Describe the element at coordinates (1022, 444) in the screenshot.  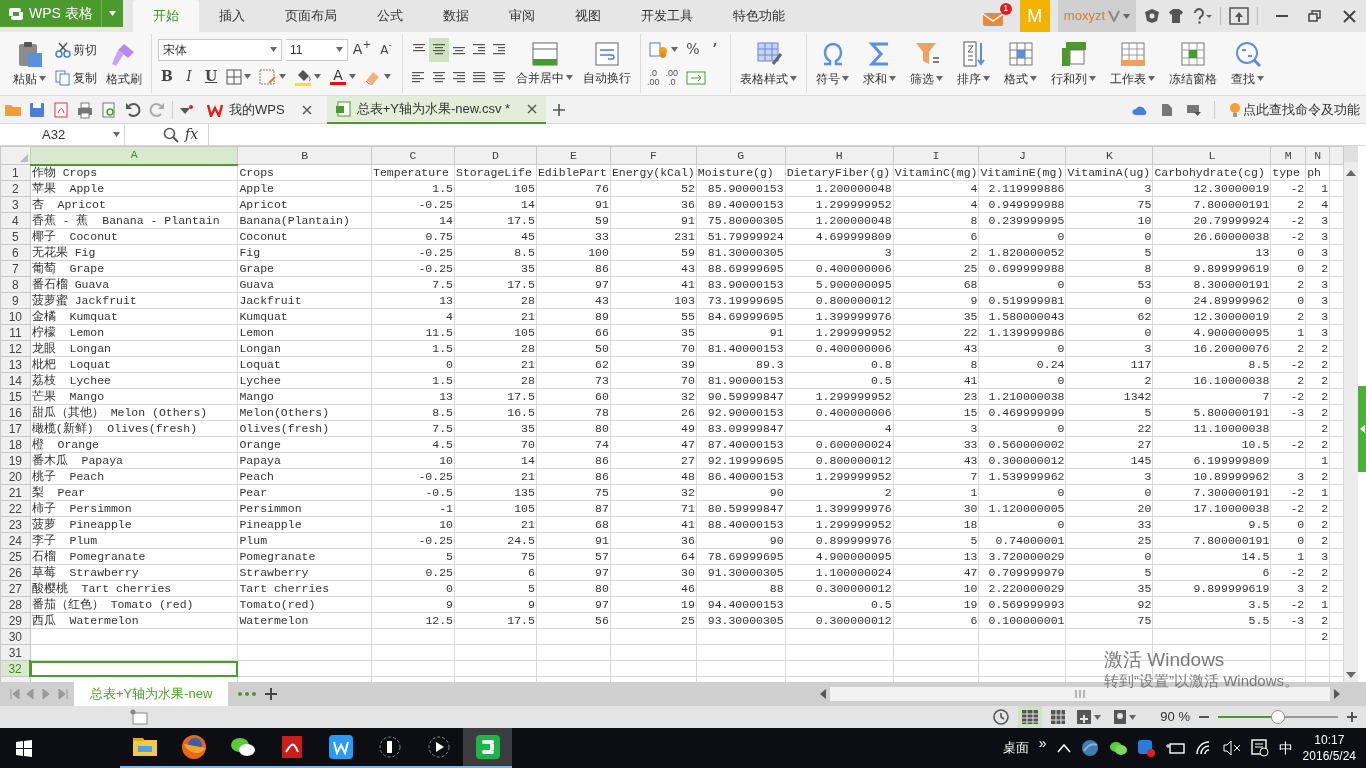
I see `table-cell: 0.560000002` at that location.